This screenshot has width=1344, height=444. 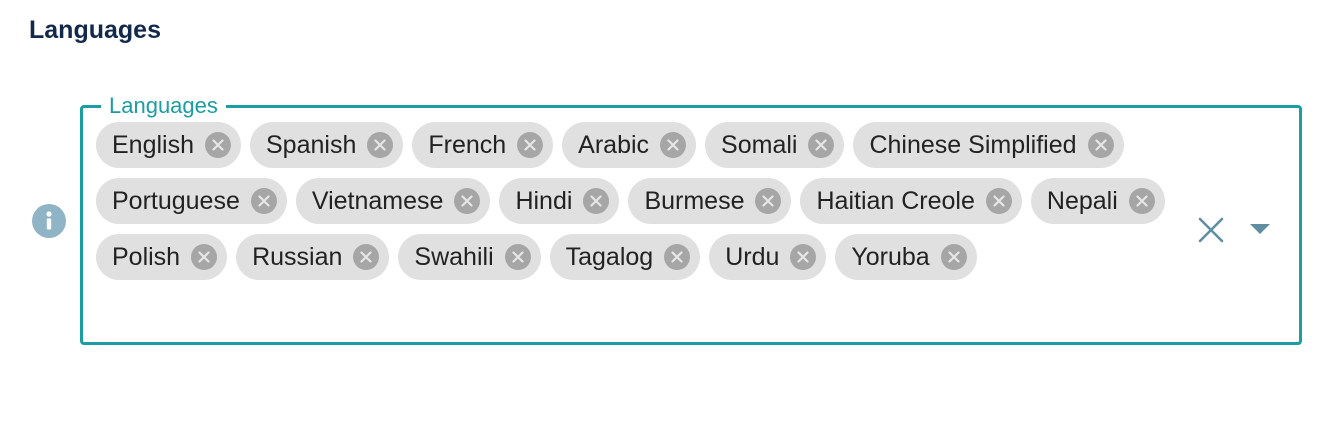 What do you see at coordinates (890, 257) in the screenshot?
I see `chip-label: Yoruba` at bounding box center [890, 257].